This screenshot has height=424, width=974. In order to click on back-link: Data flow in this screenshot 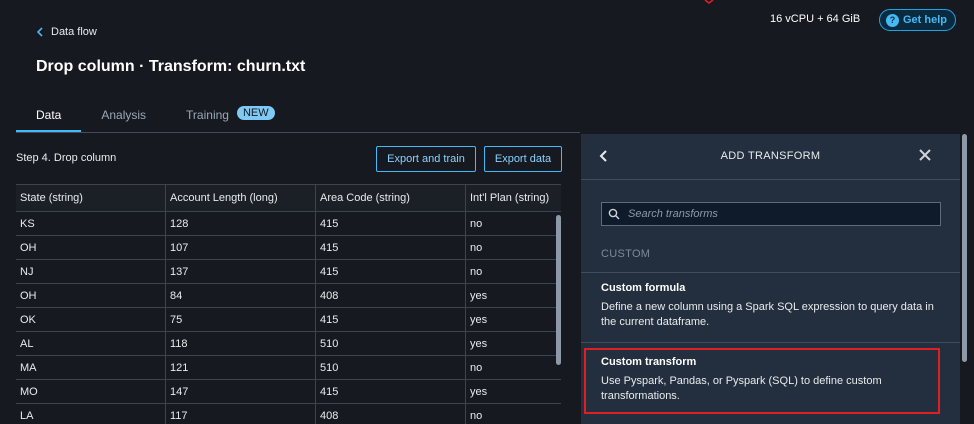, I will do `click(66, 32)`.